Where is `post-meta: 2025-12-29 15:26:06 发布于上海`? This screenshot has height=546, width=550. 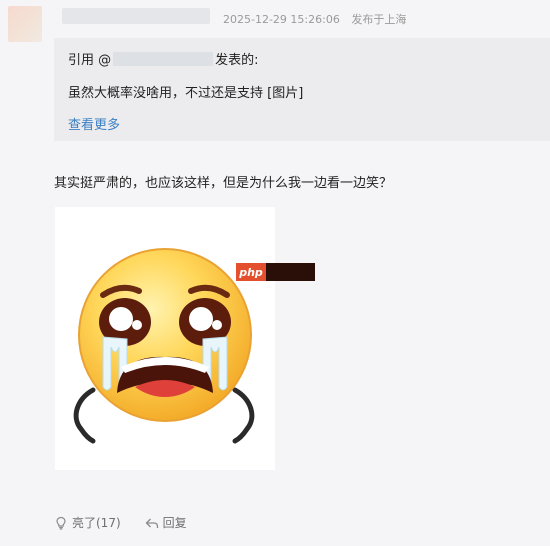 post-meta: 2025-12-29 15:26:06 发布于上海 is located at coordinates (314, 19).